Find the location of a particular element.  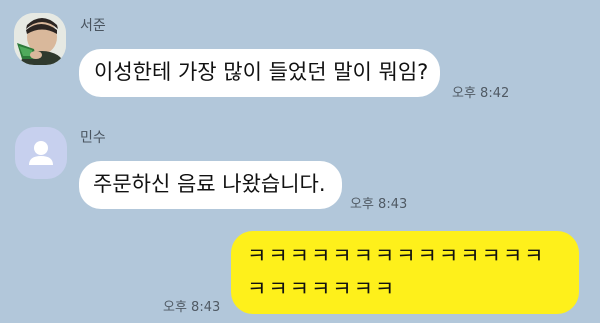

message-bubble-incoming: 이성한테 가장 많이 들었던 말이 뭐임? is located at coordinates (259, 73).